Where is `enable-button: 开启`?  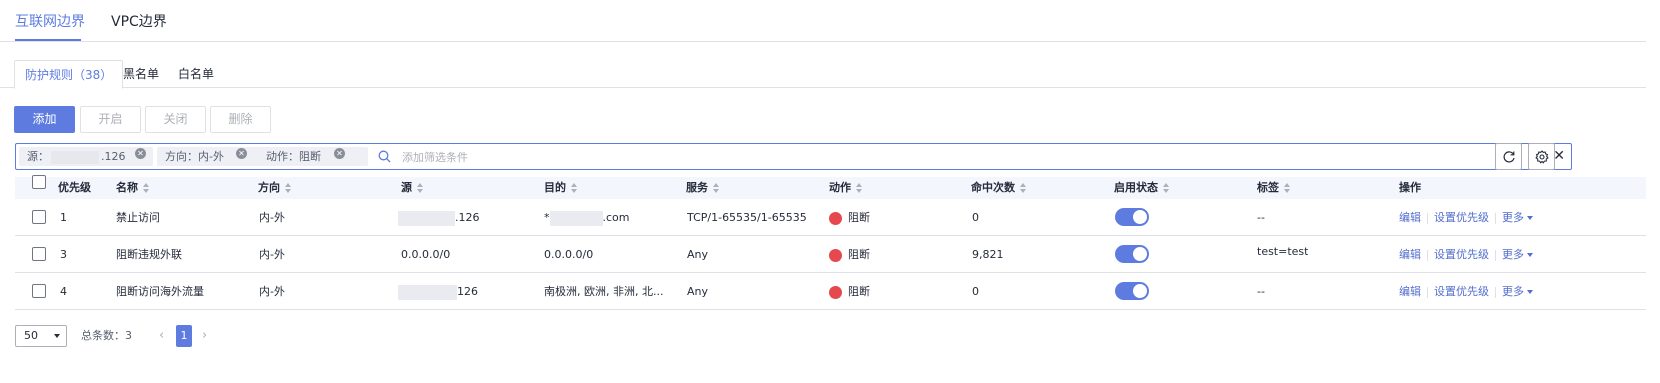
enable-button: 开启 is located at coordinates (110, 119).